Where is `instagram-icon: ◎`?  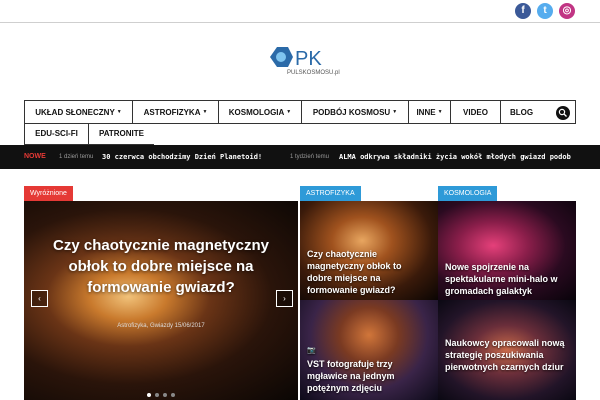
instagram-icon: ◎ is located at coordinates (567, 11).